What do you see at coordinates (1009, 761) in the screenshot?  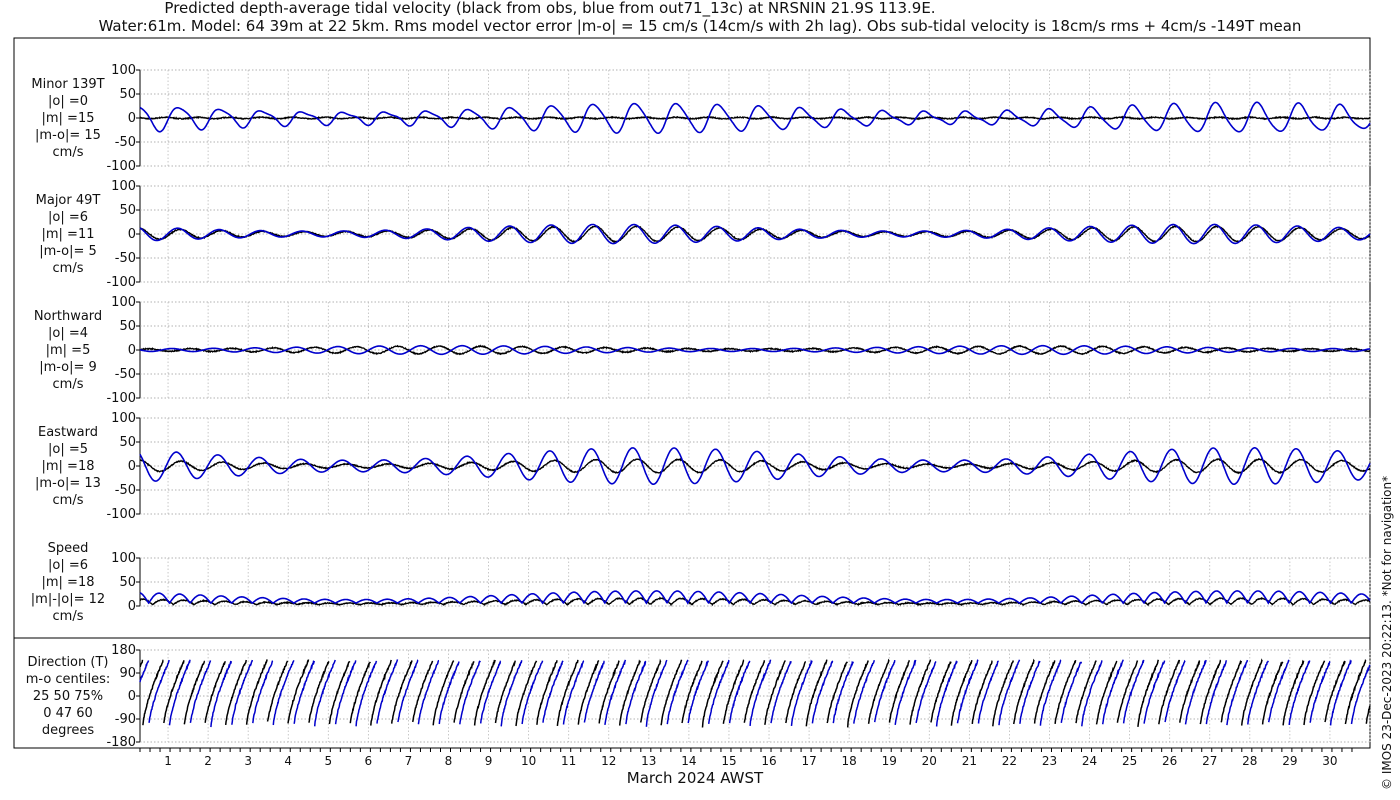 I see `x-tick-label: 22` at bounding box center [1009, 761].